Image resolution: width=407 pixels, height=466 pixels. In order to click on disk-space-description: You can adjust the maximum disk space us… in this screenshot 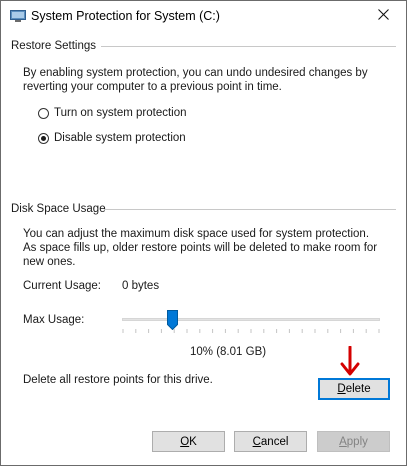, I will do `click(200, 248)`.